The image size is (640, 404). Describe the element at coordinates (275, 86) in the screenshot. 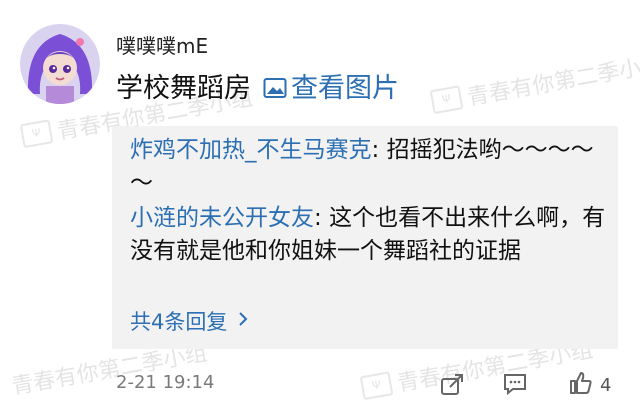

I see `image-icon` at that location.